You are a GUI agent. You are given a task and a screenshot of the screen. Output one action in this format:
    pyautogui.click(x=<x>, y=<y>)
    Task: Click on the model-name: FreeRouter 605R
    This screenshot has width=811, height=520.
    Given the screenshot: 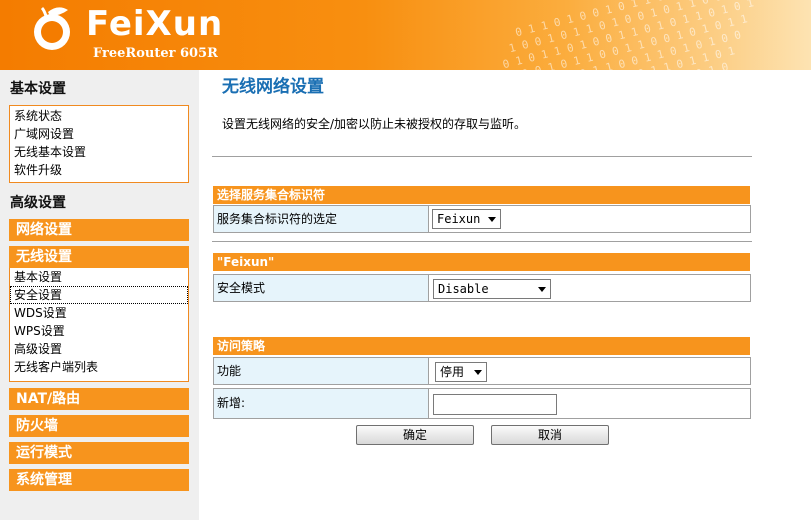 What is the action you would take?
    pyautogui.click(x=155, y=53)
    